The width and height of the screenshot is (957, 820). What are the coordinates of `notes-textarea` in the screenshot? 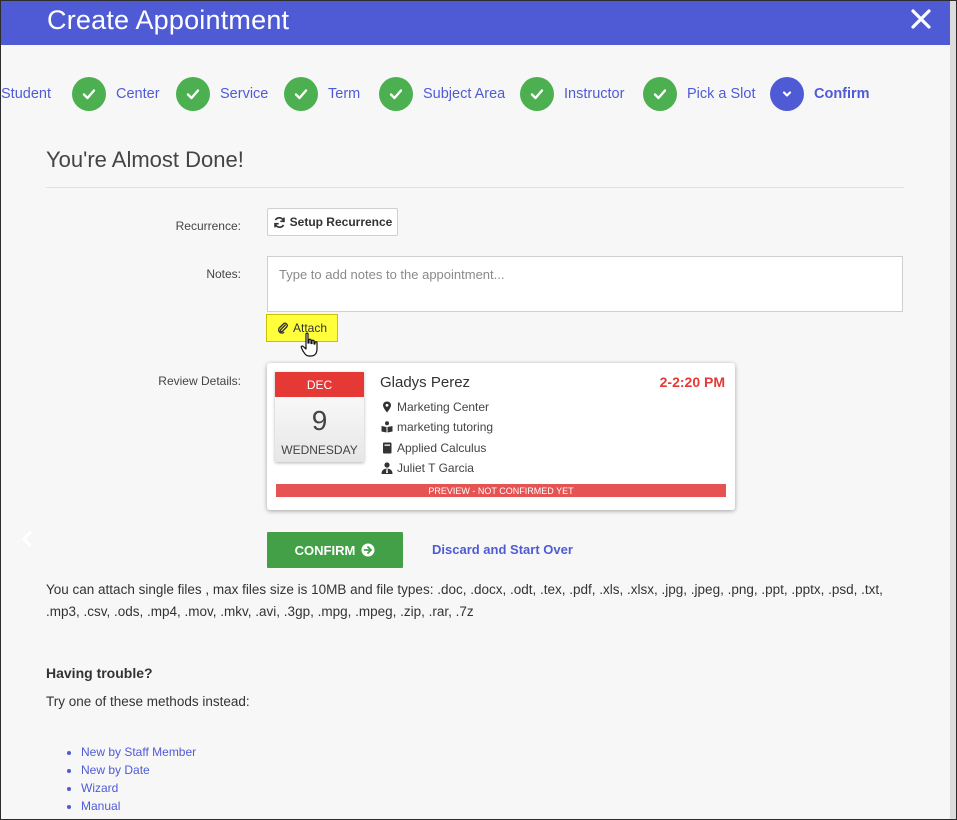 It's located at (585, 284).